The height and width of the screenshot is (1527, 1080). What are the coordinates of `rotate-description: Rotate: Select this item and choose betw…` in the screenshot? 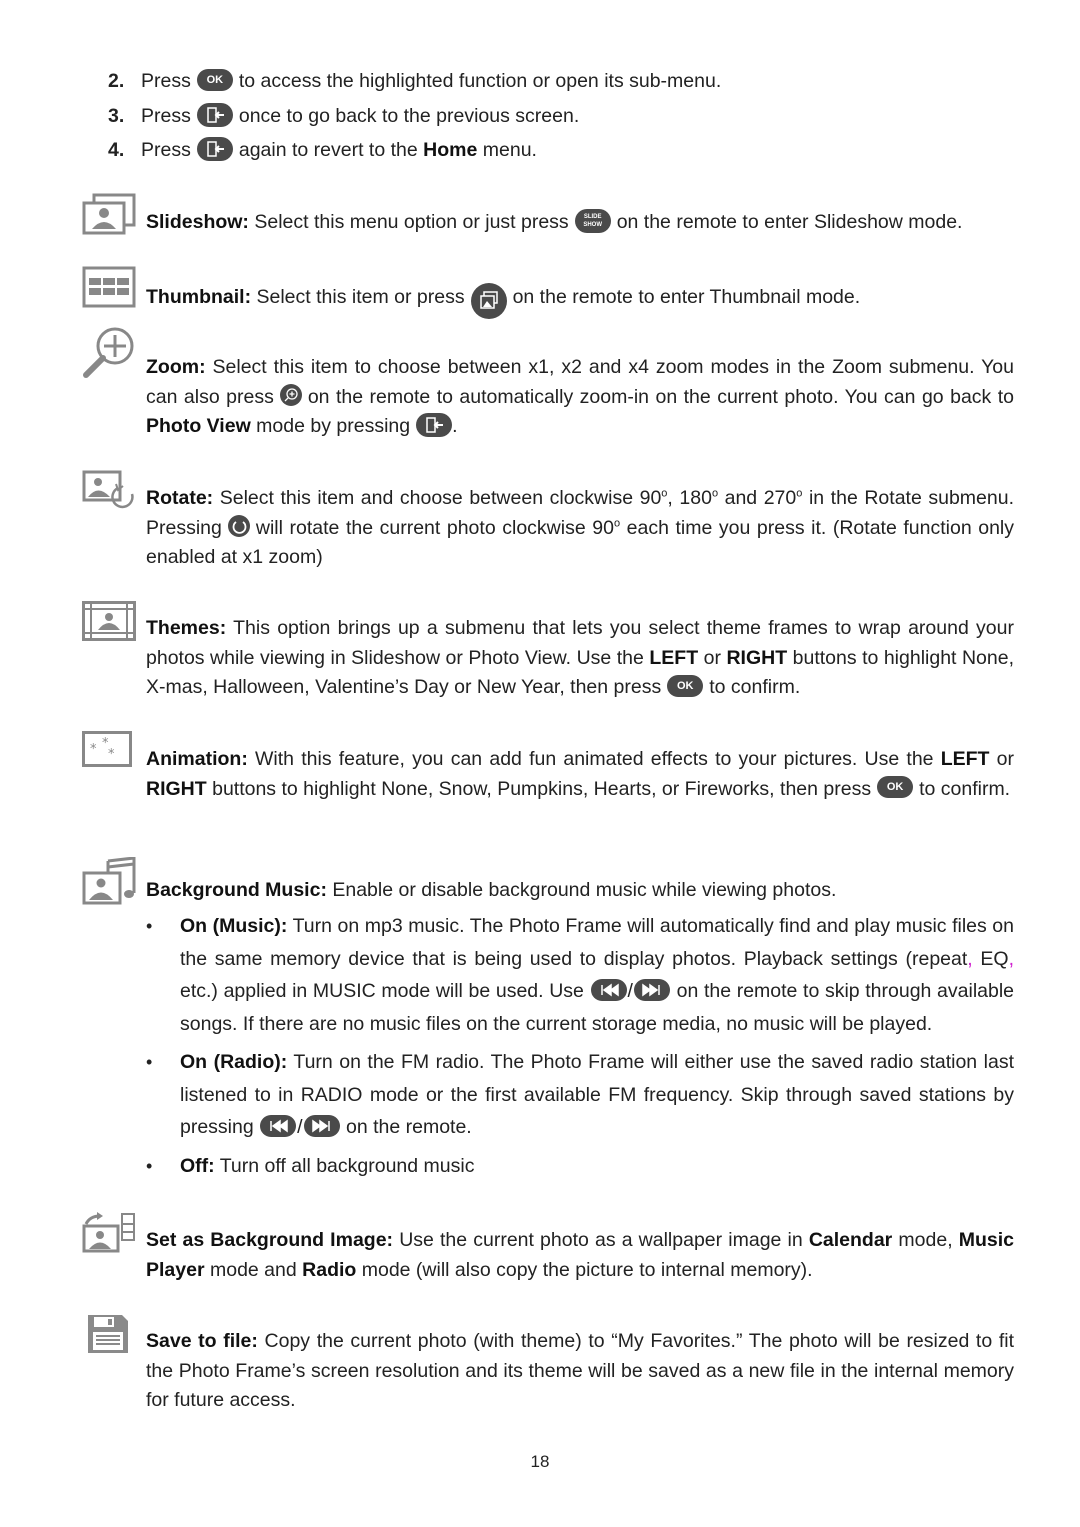 It's located at (580, 528).